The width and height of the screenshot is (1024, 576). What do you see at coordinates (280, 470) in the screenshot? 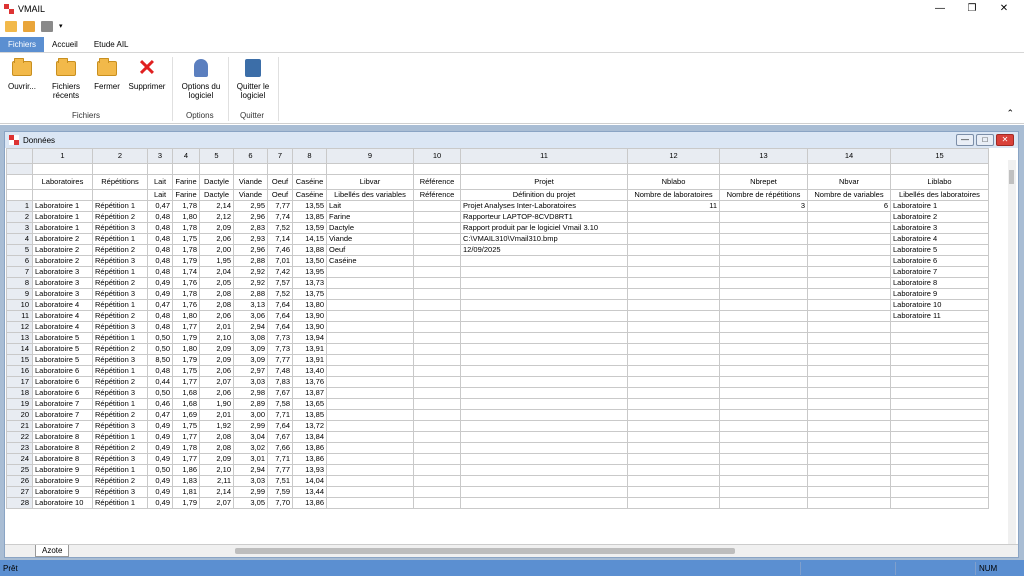
I see `grid-cell: 7,77` at bounding box center [280, 470].